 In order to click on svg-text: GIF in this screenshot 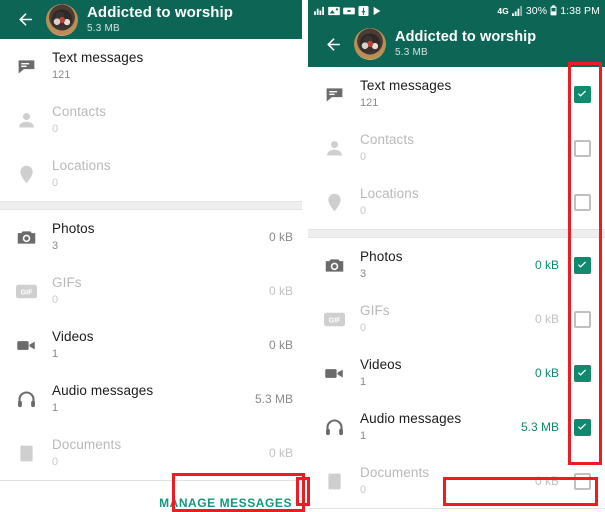, I will do `click(26, 292)`.